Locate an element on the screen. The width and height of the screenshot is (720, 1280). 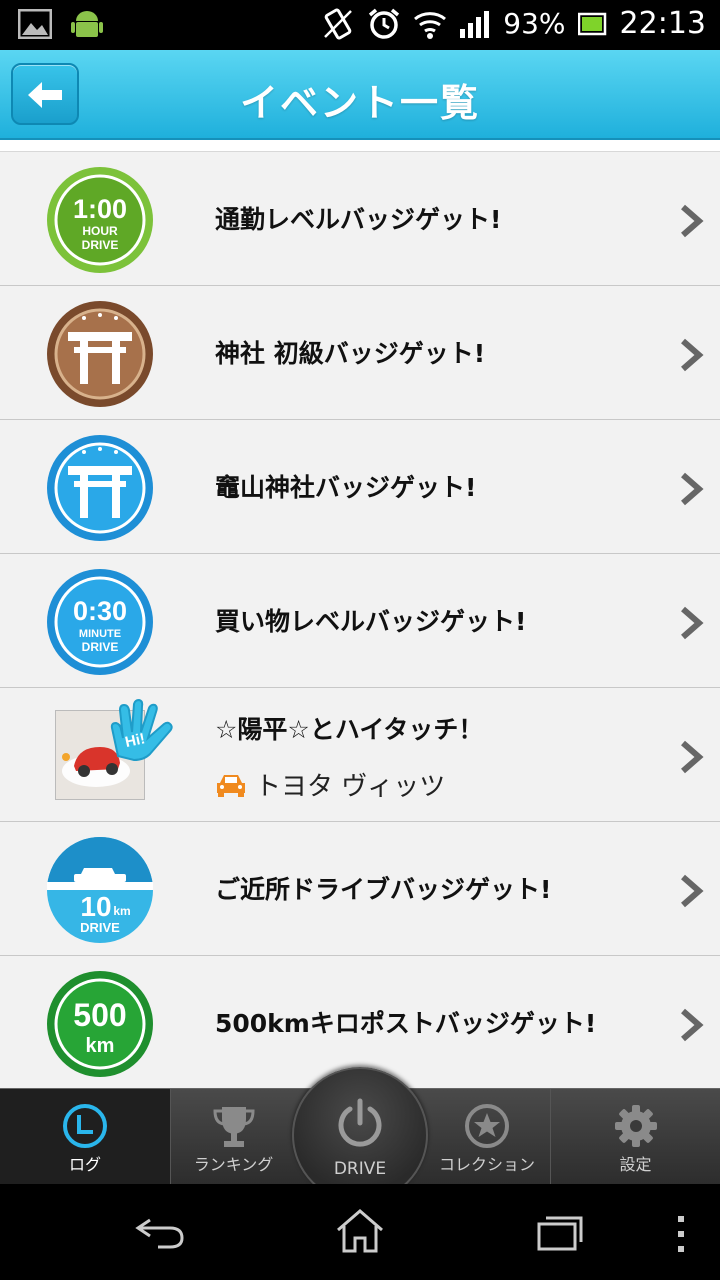
10km-drive-badge-icon: 10 km DRIVE is located at coordinates (100, 890).